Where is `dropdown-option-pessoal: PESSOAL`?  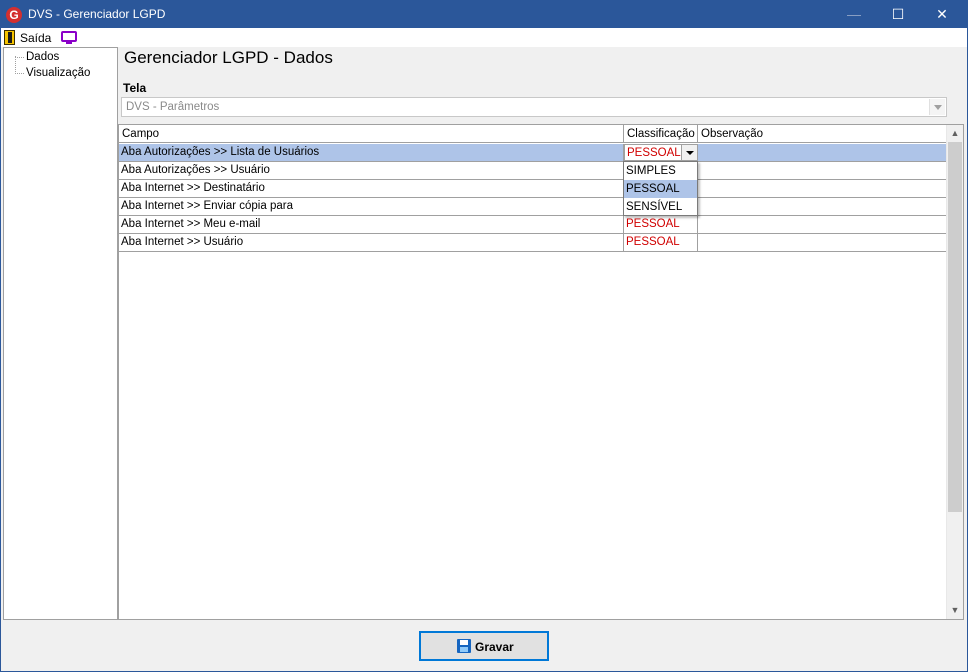
dropdown-option-pessoal: PESSOAL is located at coordinates (660, 189).